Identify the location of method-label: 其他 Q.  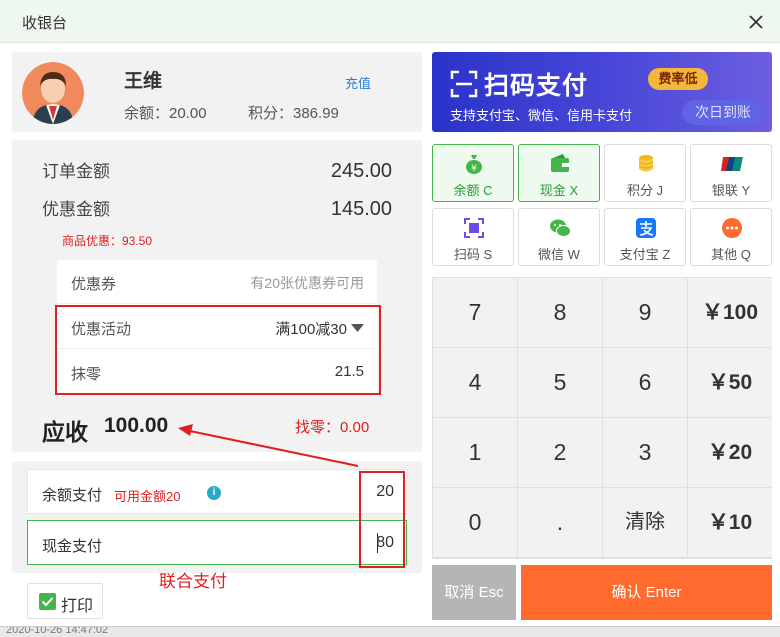
(731, 254).